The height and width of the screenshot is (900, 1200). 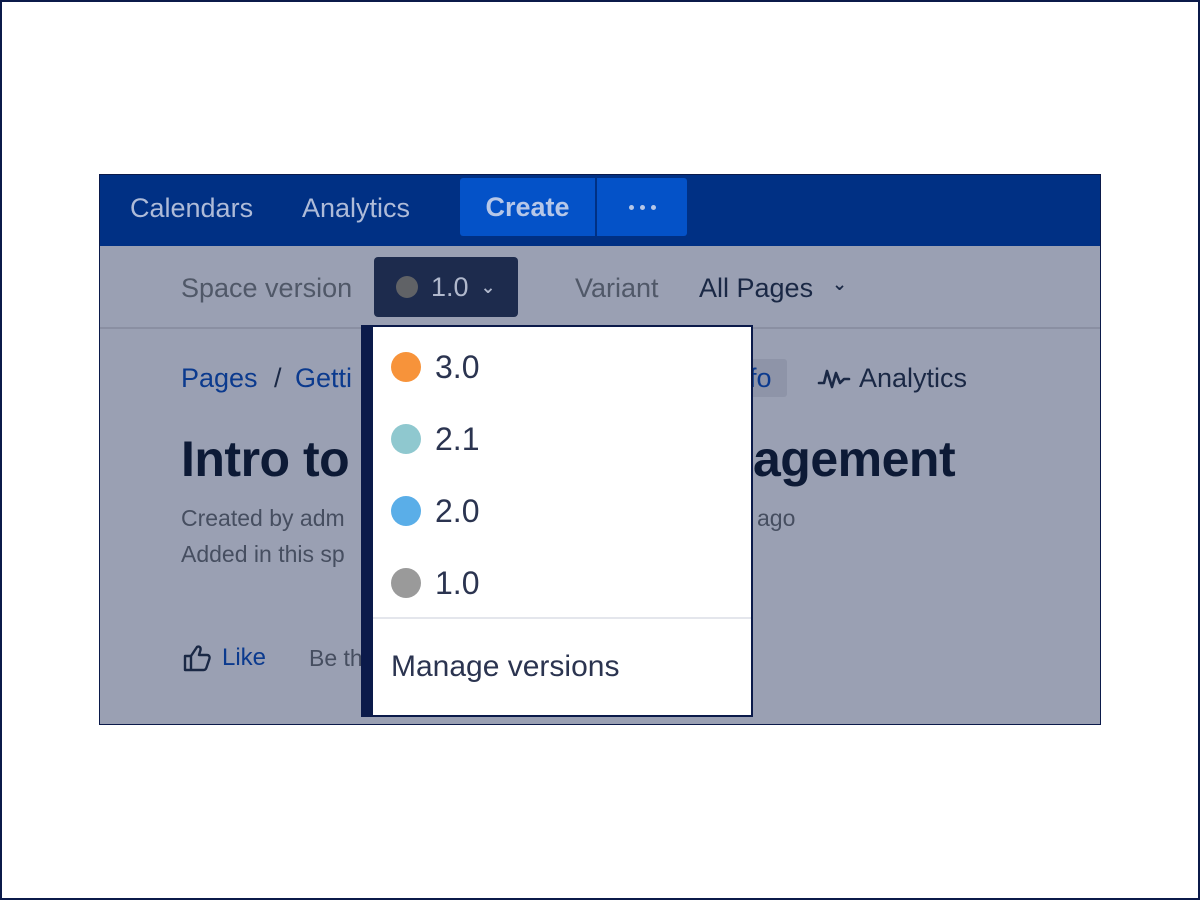 I want to click on like-button: Like, so click(x=224, y=658).